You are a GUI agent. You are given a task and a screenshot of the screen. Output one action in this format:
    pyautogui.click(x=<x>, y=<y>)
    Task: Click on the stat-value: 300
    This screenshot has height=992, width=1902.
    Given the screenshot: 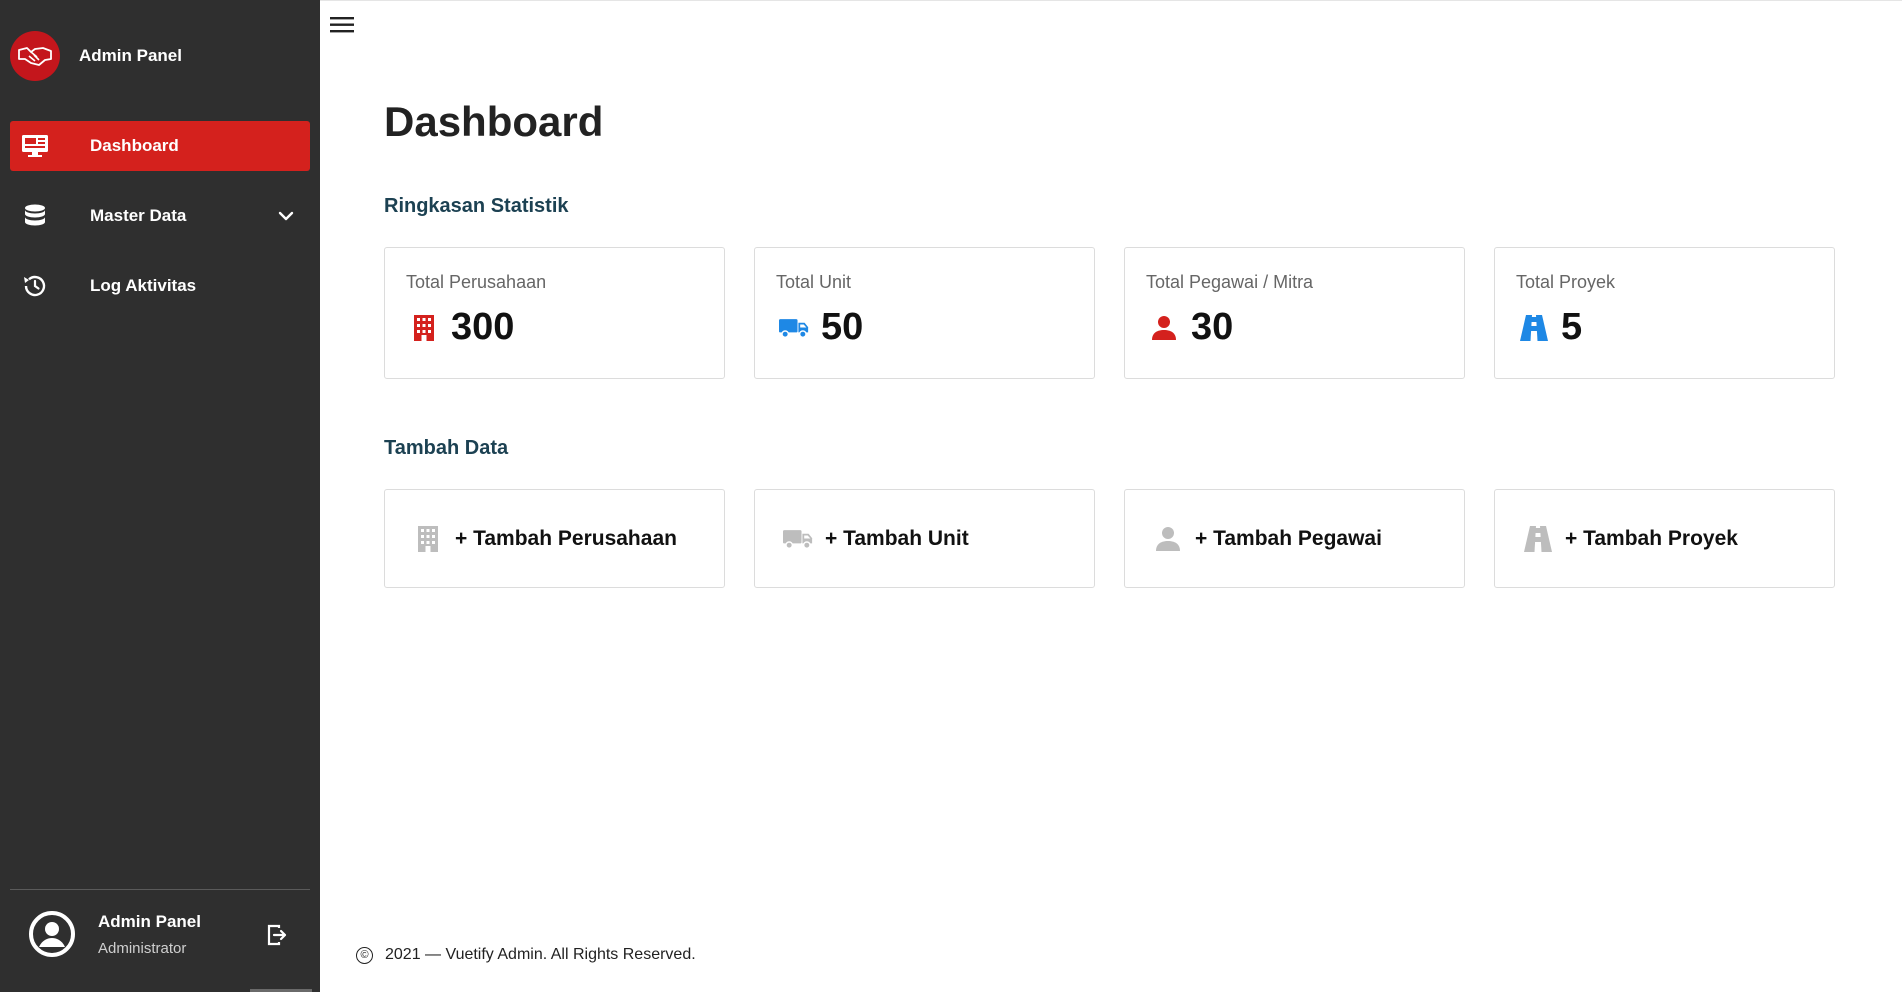 What is the action you would take?
    pyautogui.click(x=483, y=327)
    